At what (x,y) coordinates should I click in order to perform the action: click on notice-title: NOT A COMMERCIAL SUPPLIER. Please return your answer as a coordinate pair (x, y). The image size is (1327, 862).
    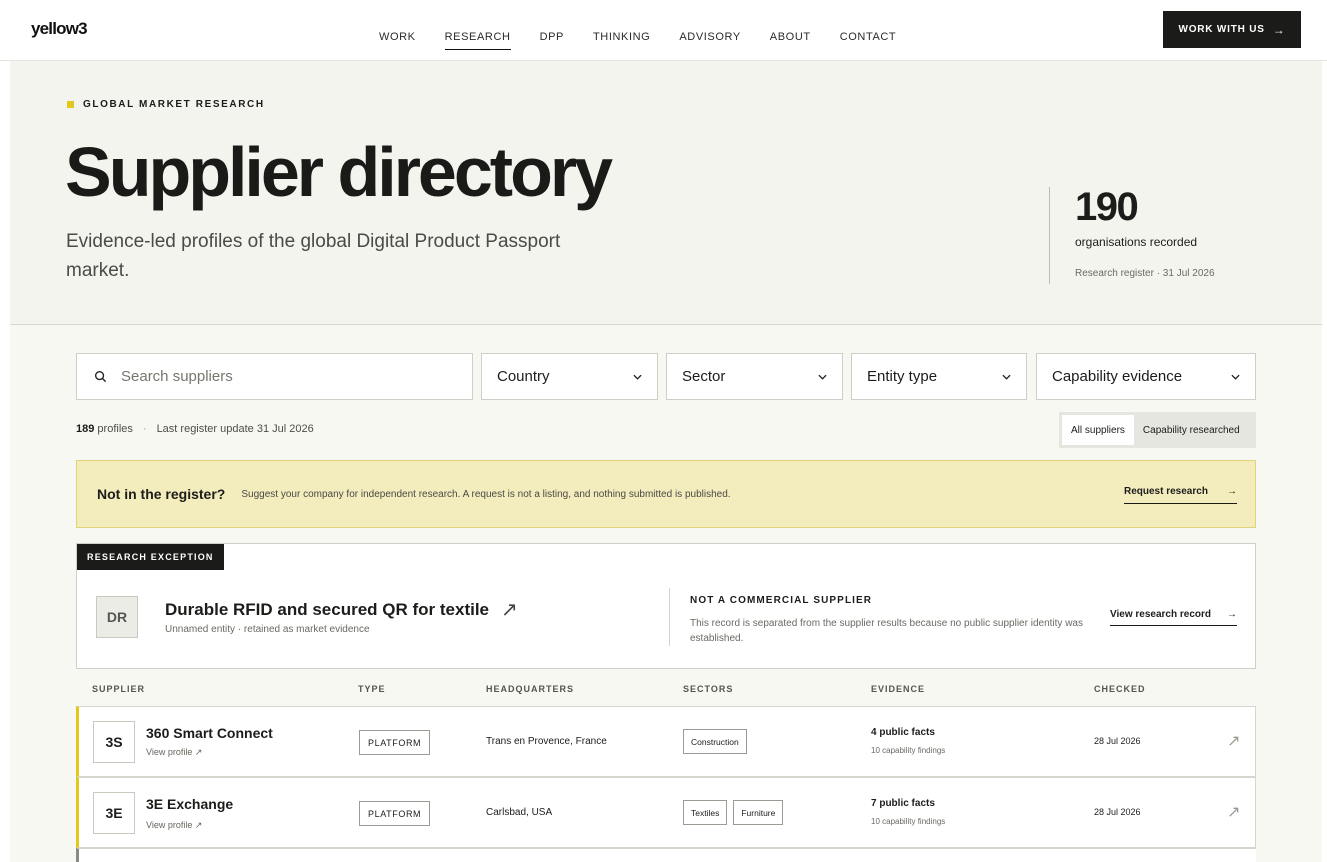
    Looking at the image, I should click on (781, 600).